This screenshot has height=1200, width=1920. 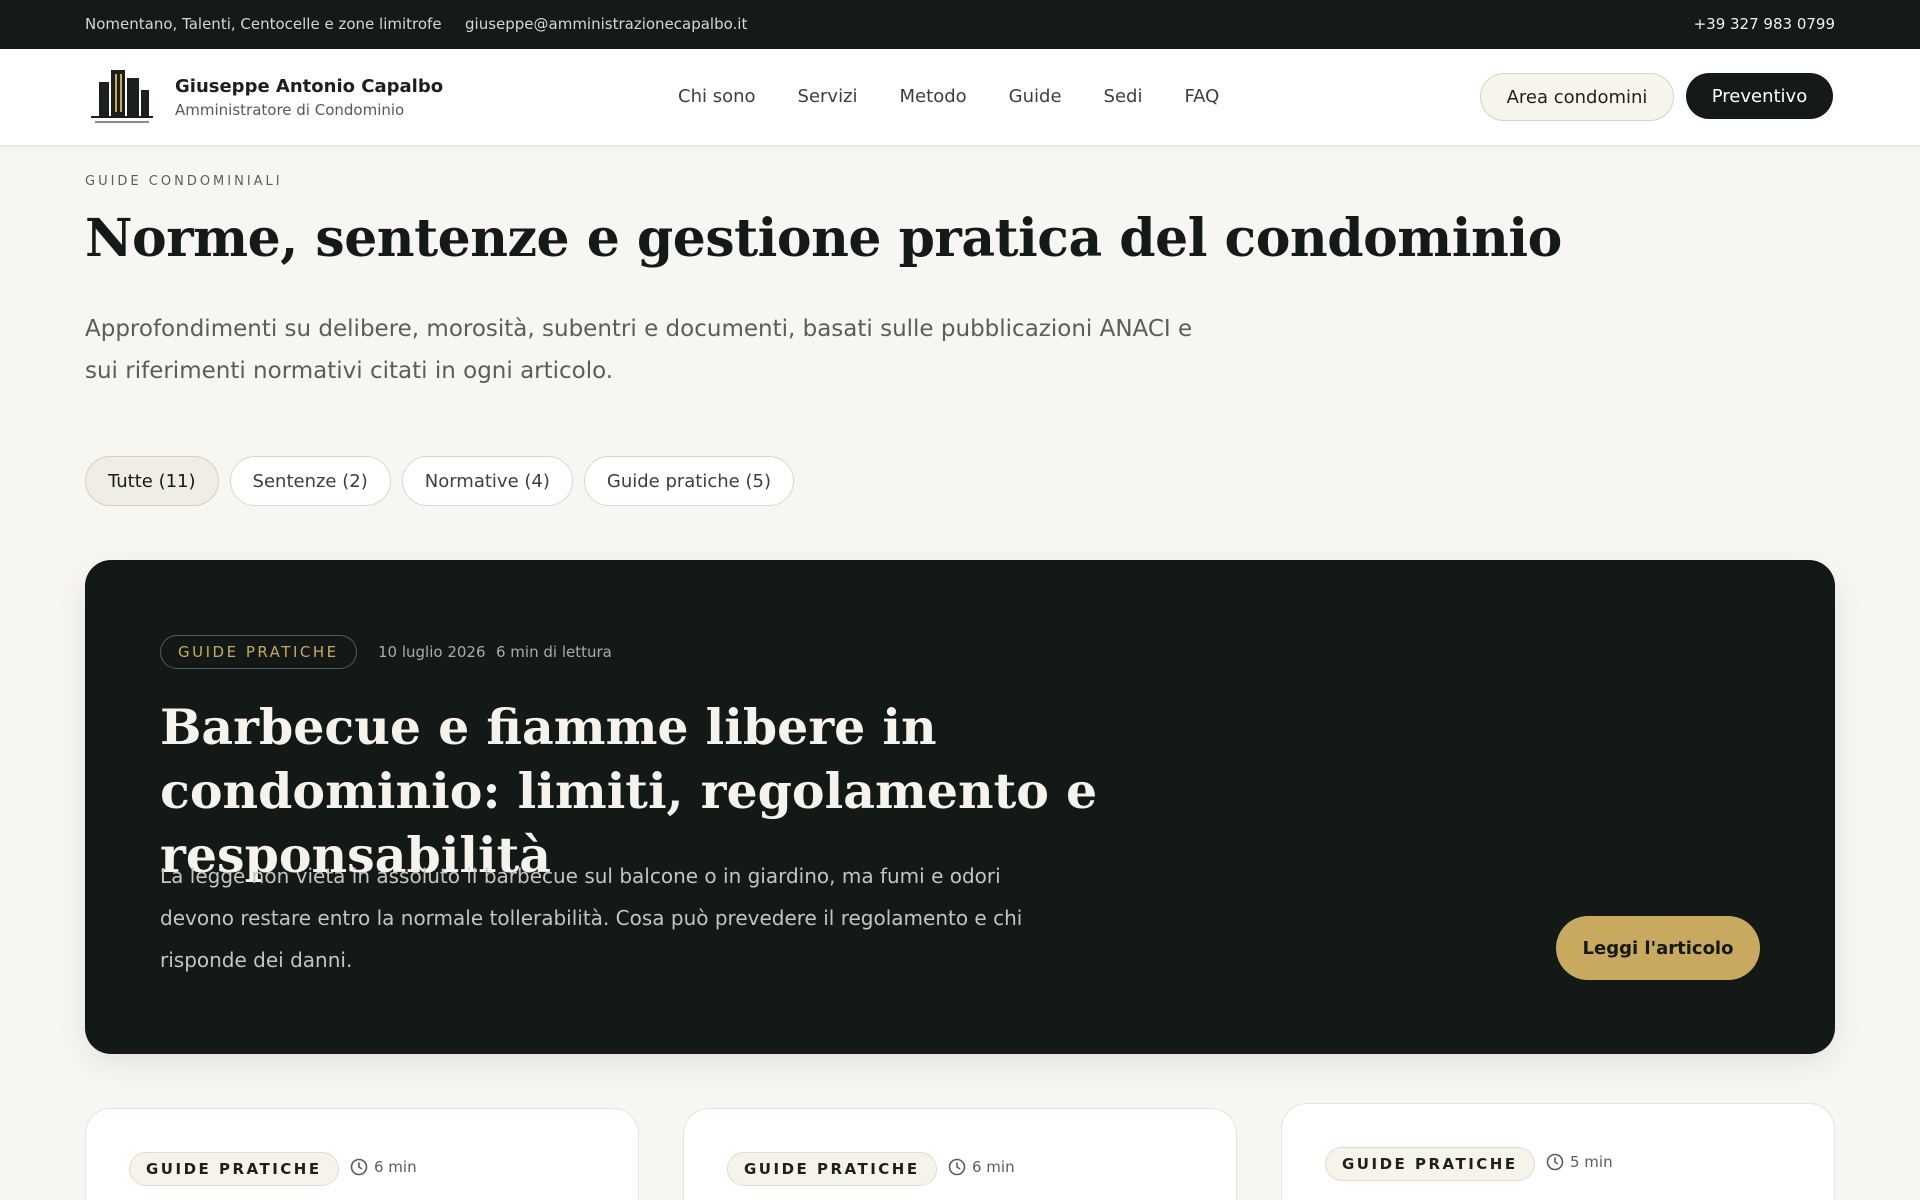 What do you see at coordinates (1759, 96) in the screenshot?
I see `preventivo-button: Preventivo` at bounding box center [1759, 96].